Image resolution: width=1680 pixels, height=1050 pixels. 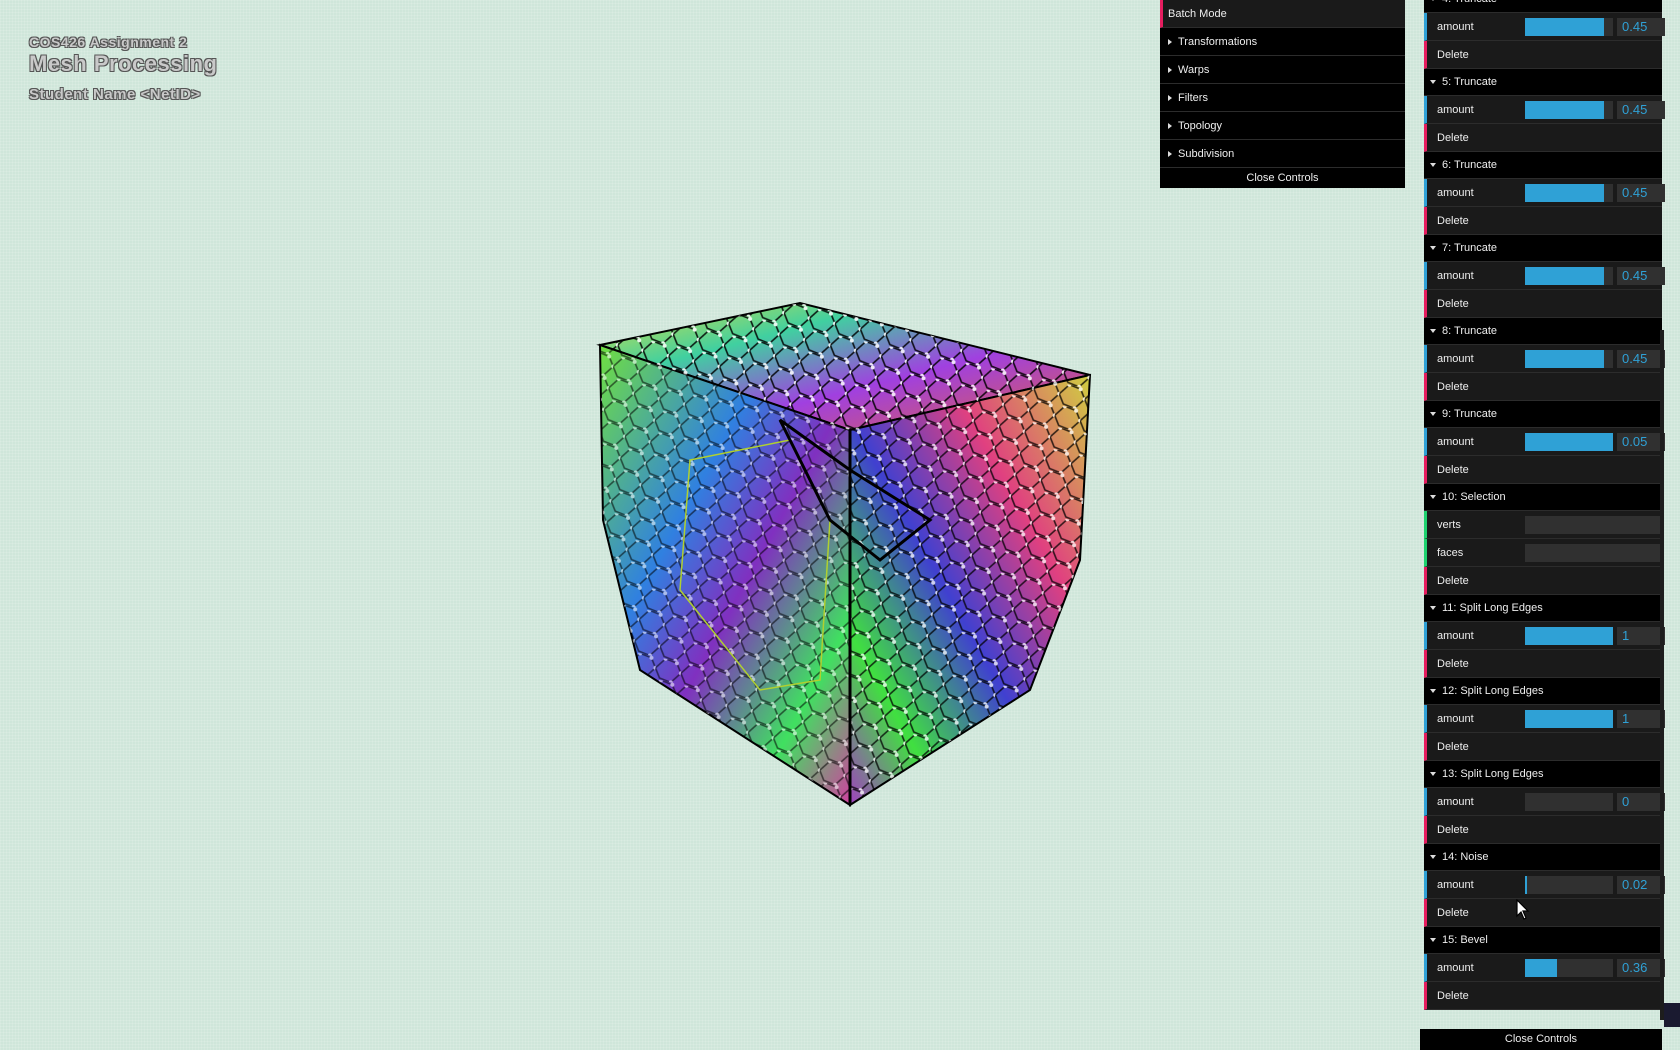 What do you see at coordinates (1543, 82) in the screenshot?
I see `filter-folder: 5: Truncate` at bounding box center [1543, 82].